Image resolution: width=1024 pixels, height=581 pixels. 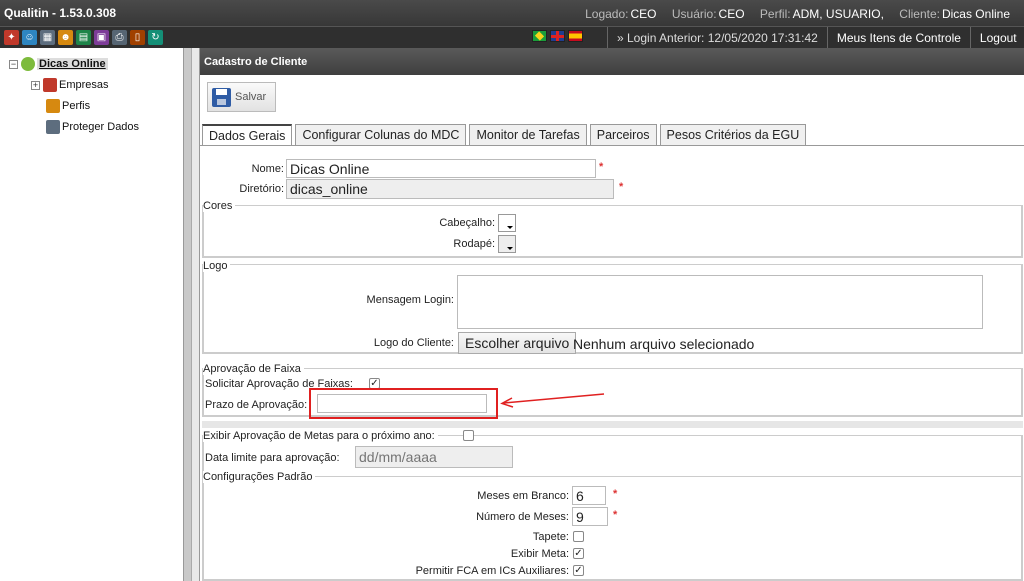 I want to click on exibir-meta-checkbox: ✓, so click(x=578, y=553).